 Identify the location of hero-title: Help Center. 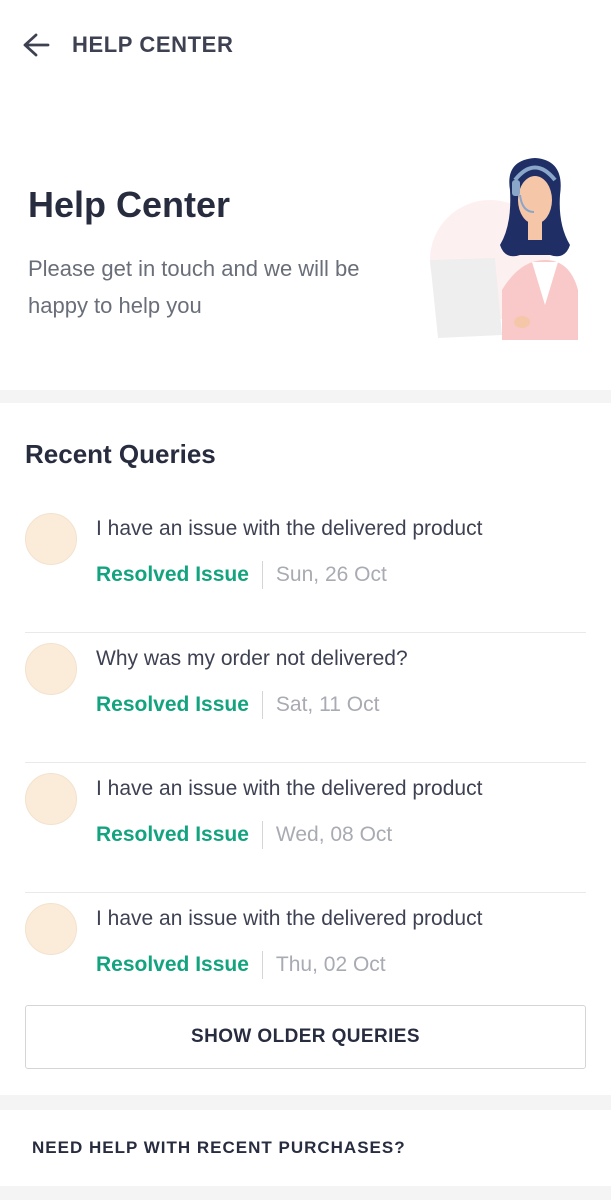
(129, 204).